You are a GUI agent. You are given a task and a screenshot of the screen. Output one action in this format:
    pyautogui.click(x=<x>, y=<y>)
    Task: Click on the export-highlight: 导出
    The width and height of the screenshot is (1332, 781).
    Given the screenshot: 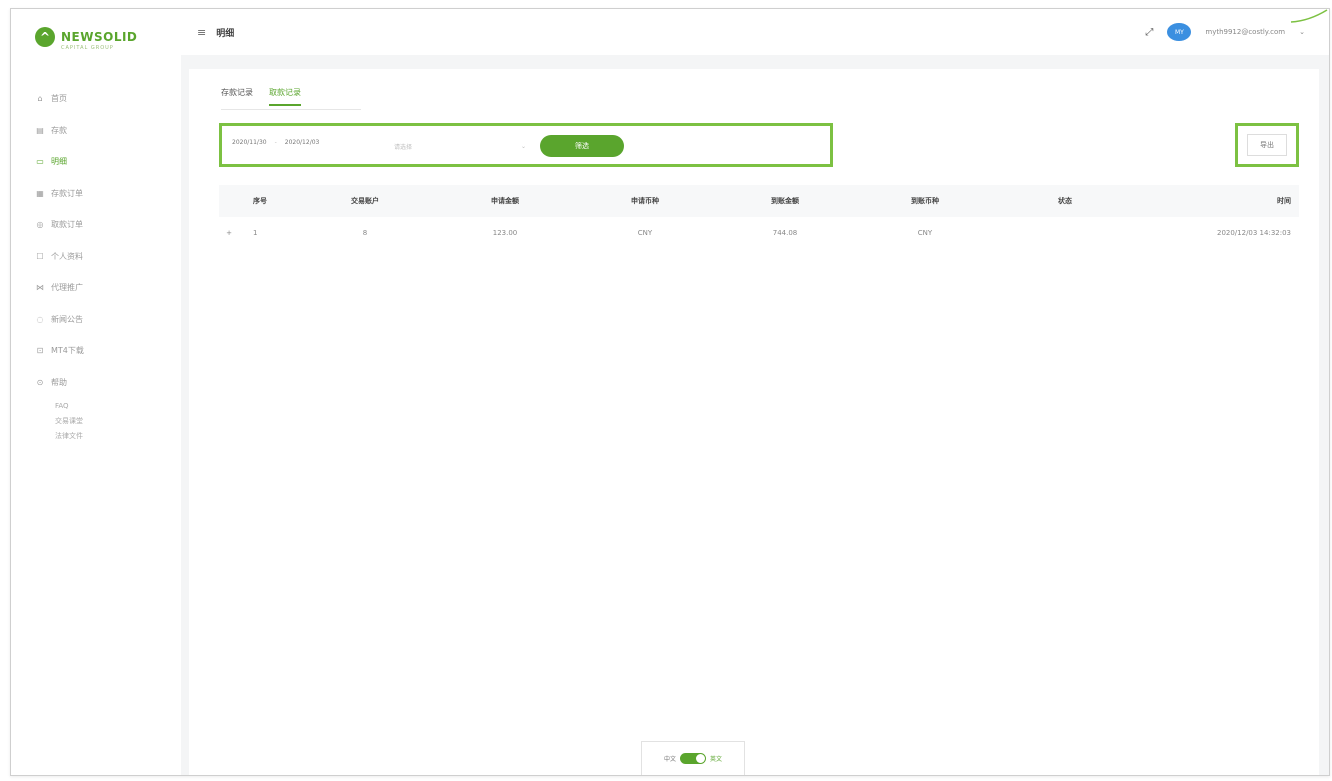 What is the action you would take?
    pyautogui.click(x=1267, y=145)
    